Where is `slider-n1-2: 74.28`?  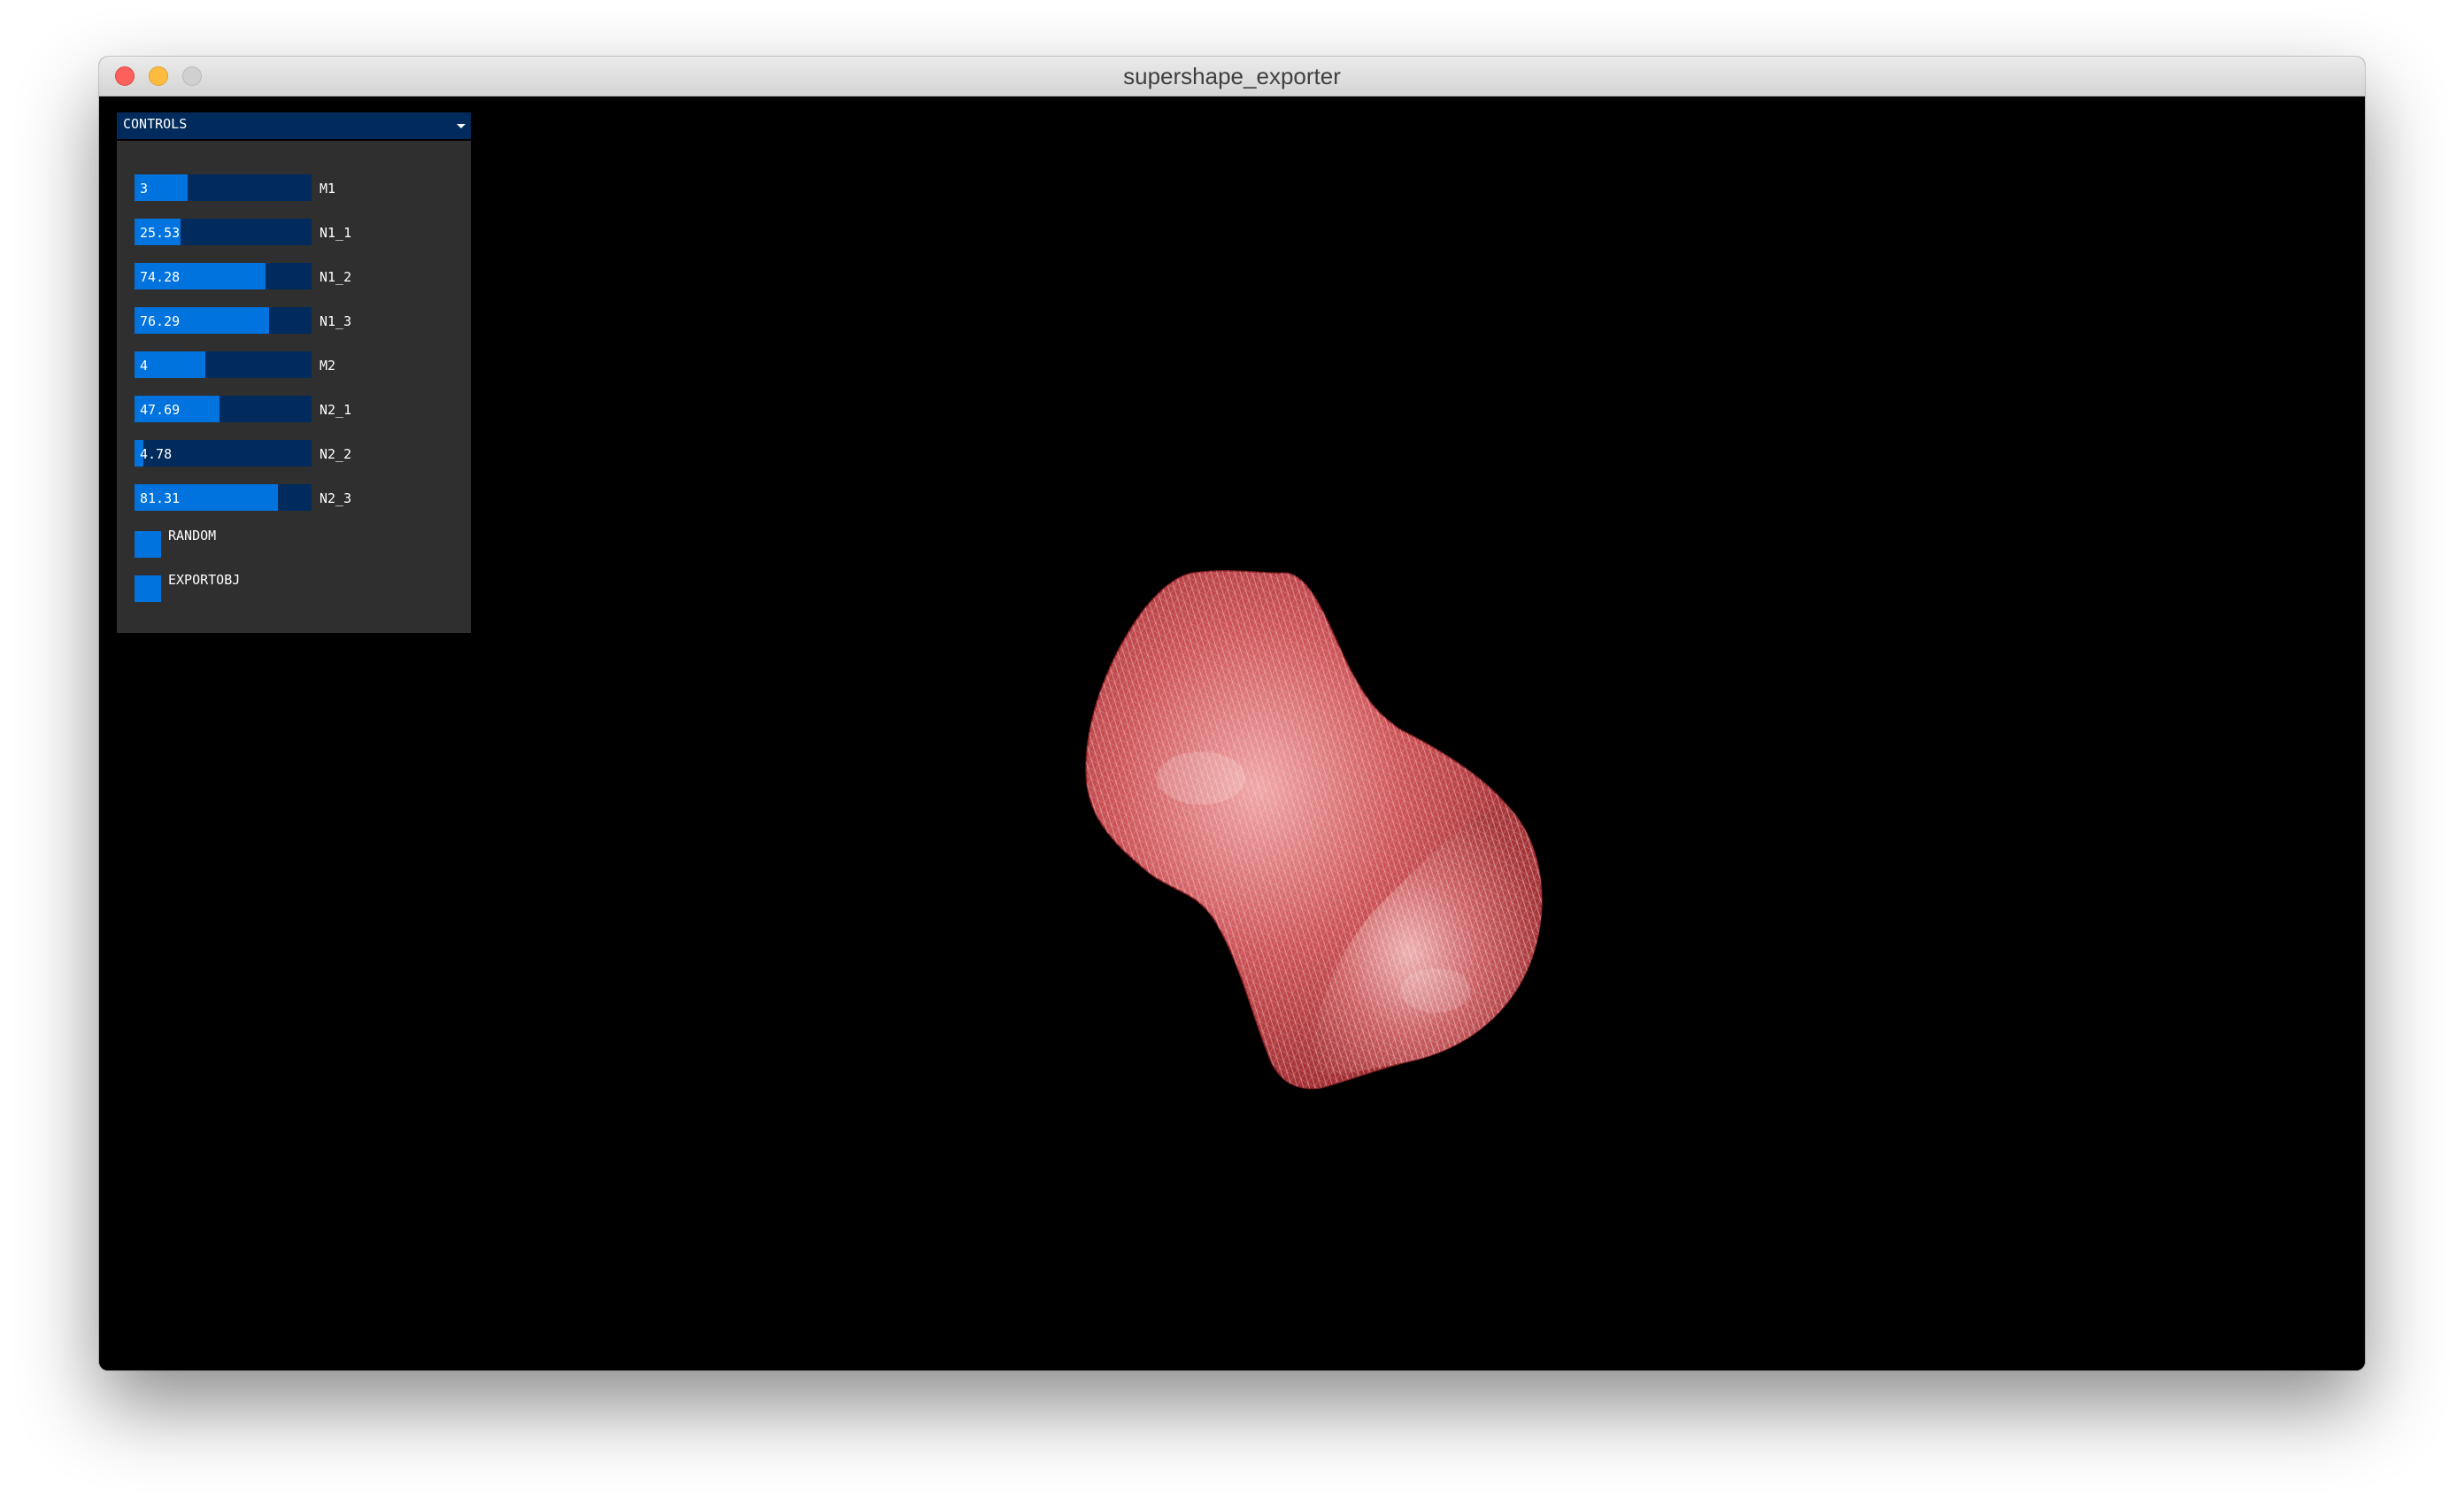
slider-n1-2: 74.28 is located at coordinates (223, 276).